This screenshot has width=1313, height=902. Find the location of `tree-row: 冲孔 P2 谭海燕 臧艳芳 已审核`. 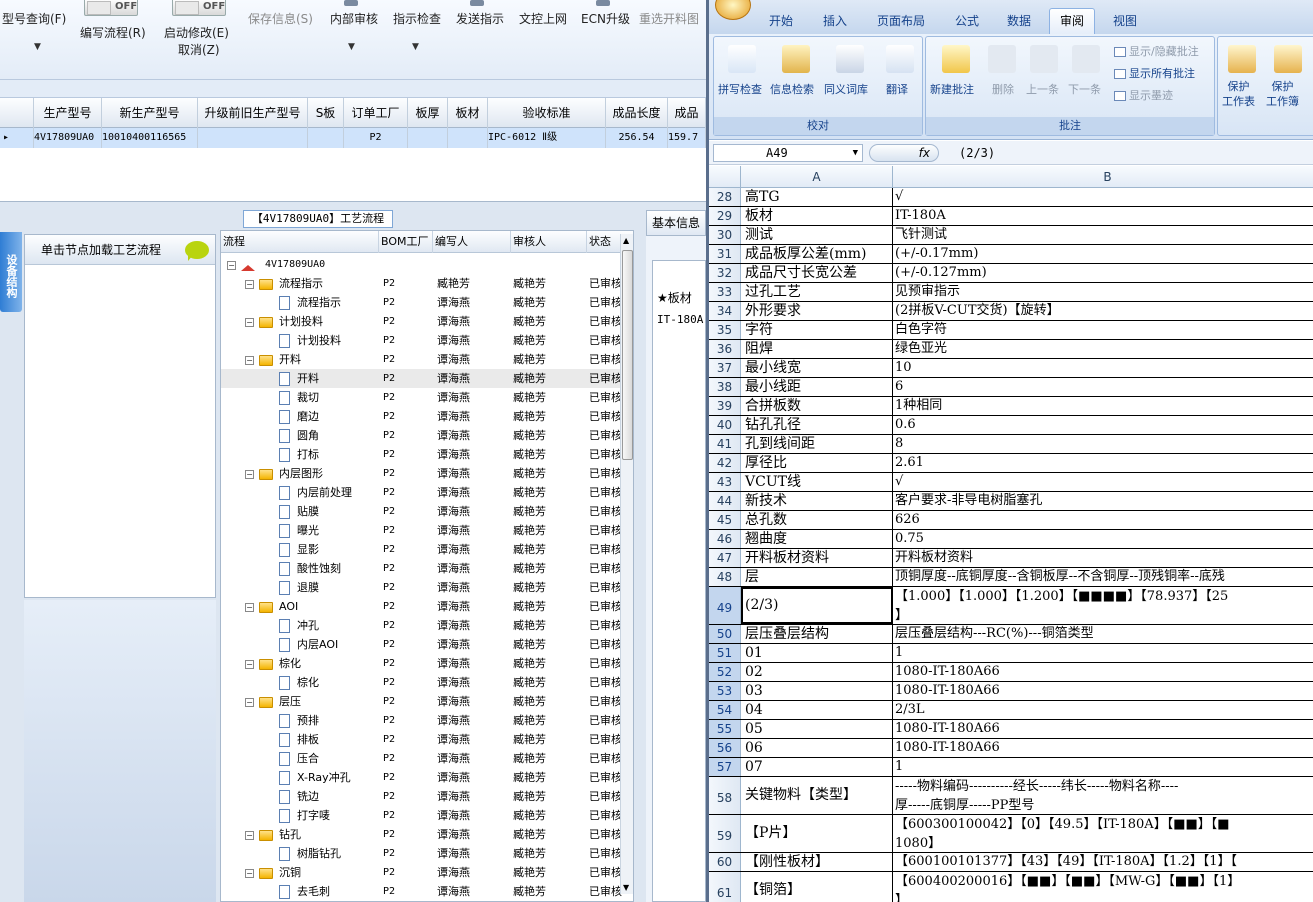

tree-row: 冲孔 P2 谭海燕 臧艳芳 已审核 is located at coordinates (422, 625).